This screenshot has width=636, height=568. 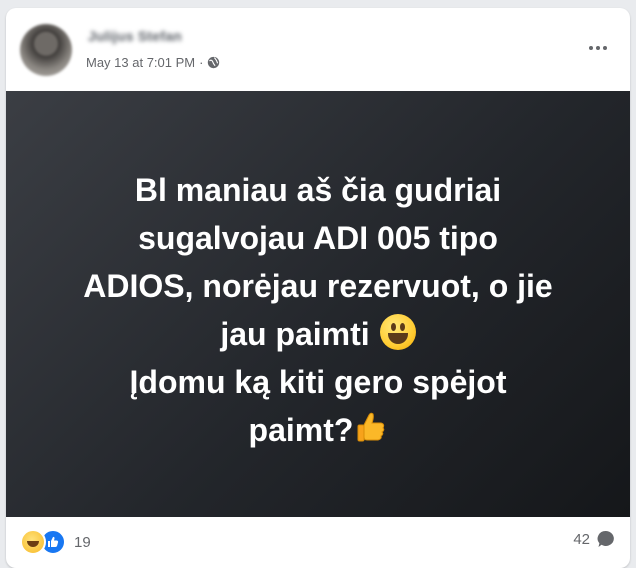 I want to click on post-line-4: jau paimti, so click(x=295, y=334).